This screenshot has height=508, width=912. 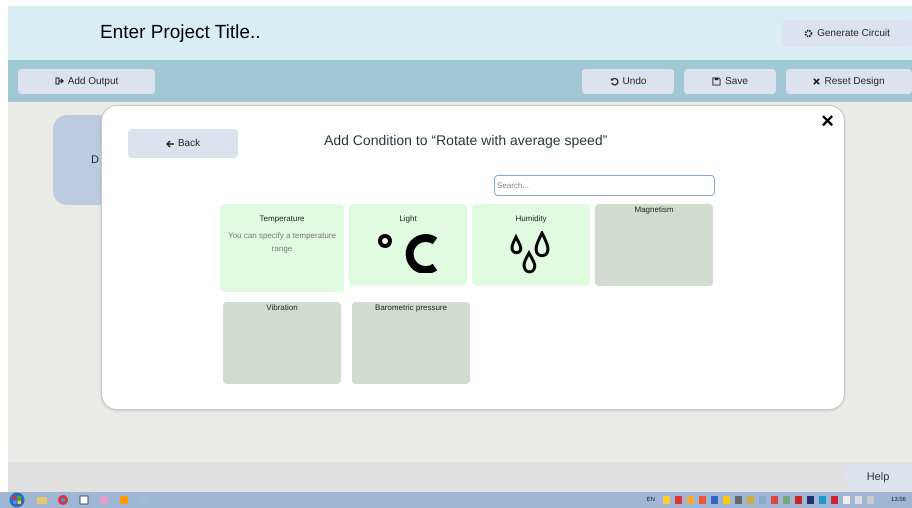 What do you see at coordinates (847, 33) in the screenshot?
I see `generate-circuit-button: Generate Circuit` at bounding box center [847, 33].